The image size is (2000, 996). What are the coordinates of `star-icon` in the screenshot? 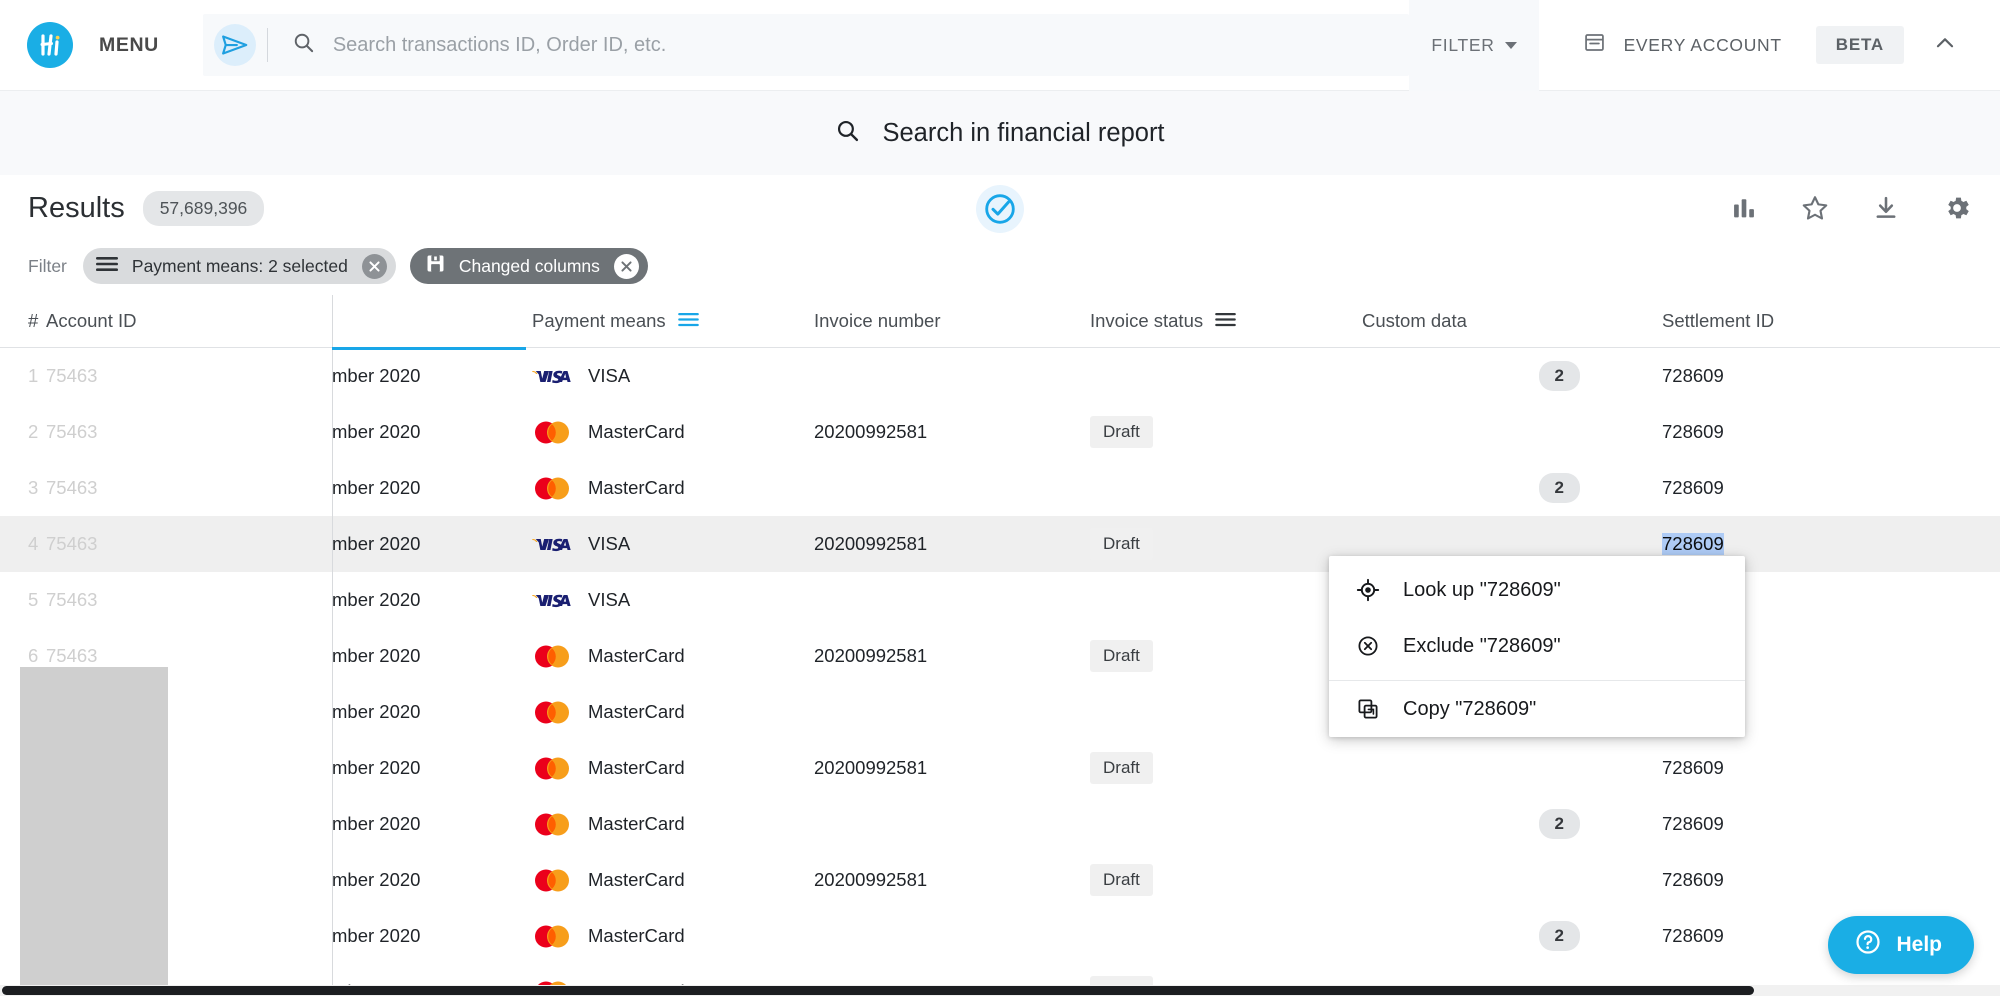 It's located at (1815, 208).